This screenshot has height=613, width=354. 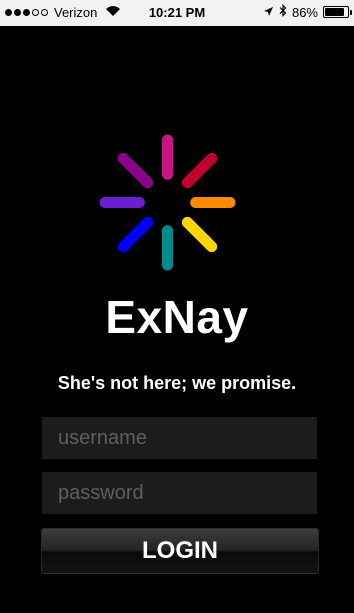 What do you see at coordinates (268, 12) in the screenshot?
I see `location-icon` at bounding box center [268, 12].